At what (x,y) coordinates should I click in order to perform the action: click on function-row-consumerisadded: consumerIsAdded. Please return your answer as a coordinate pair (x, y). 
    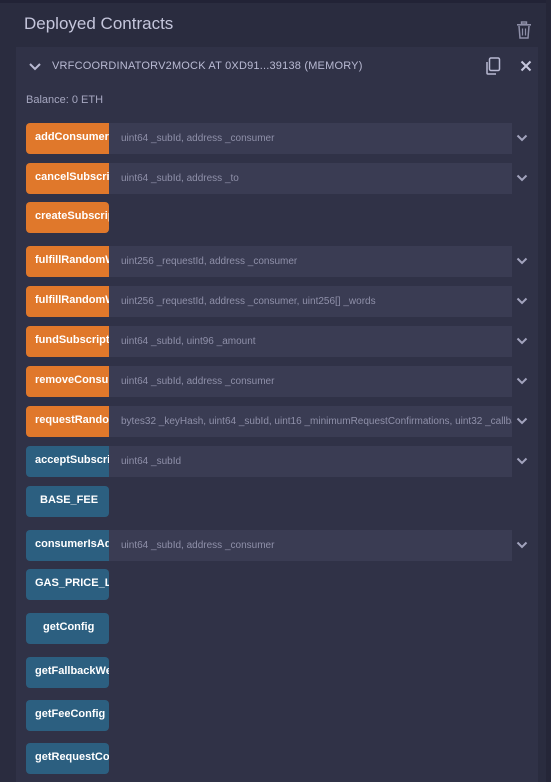
    Looking at the image, I should click on (282, 545).